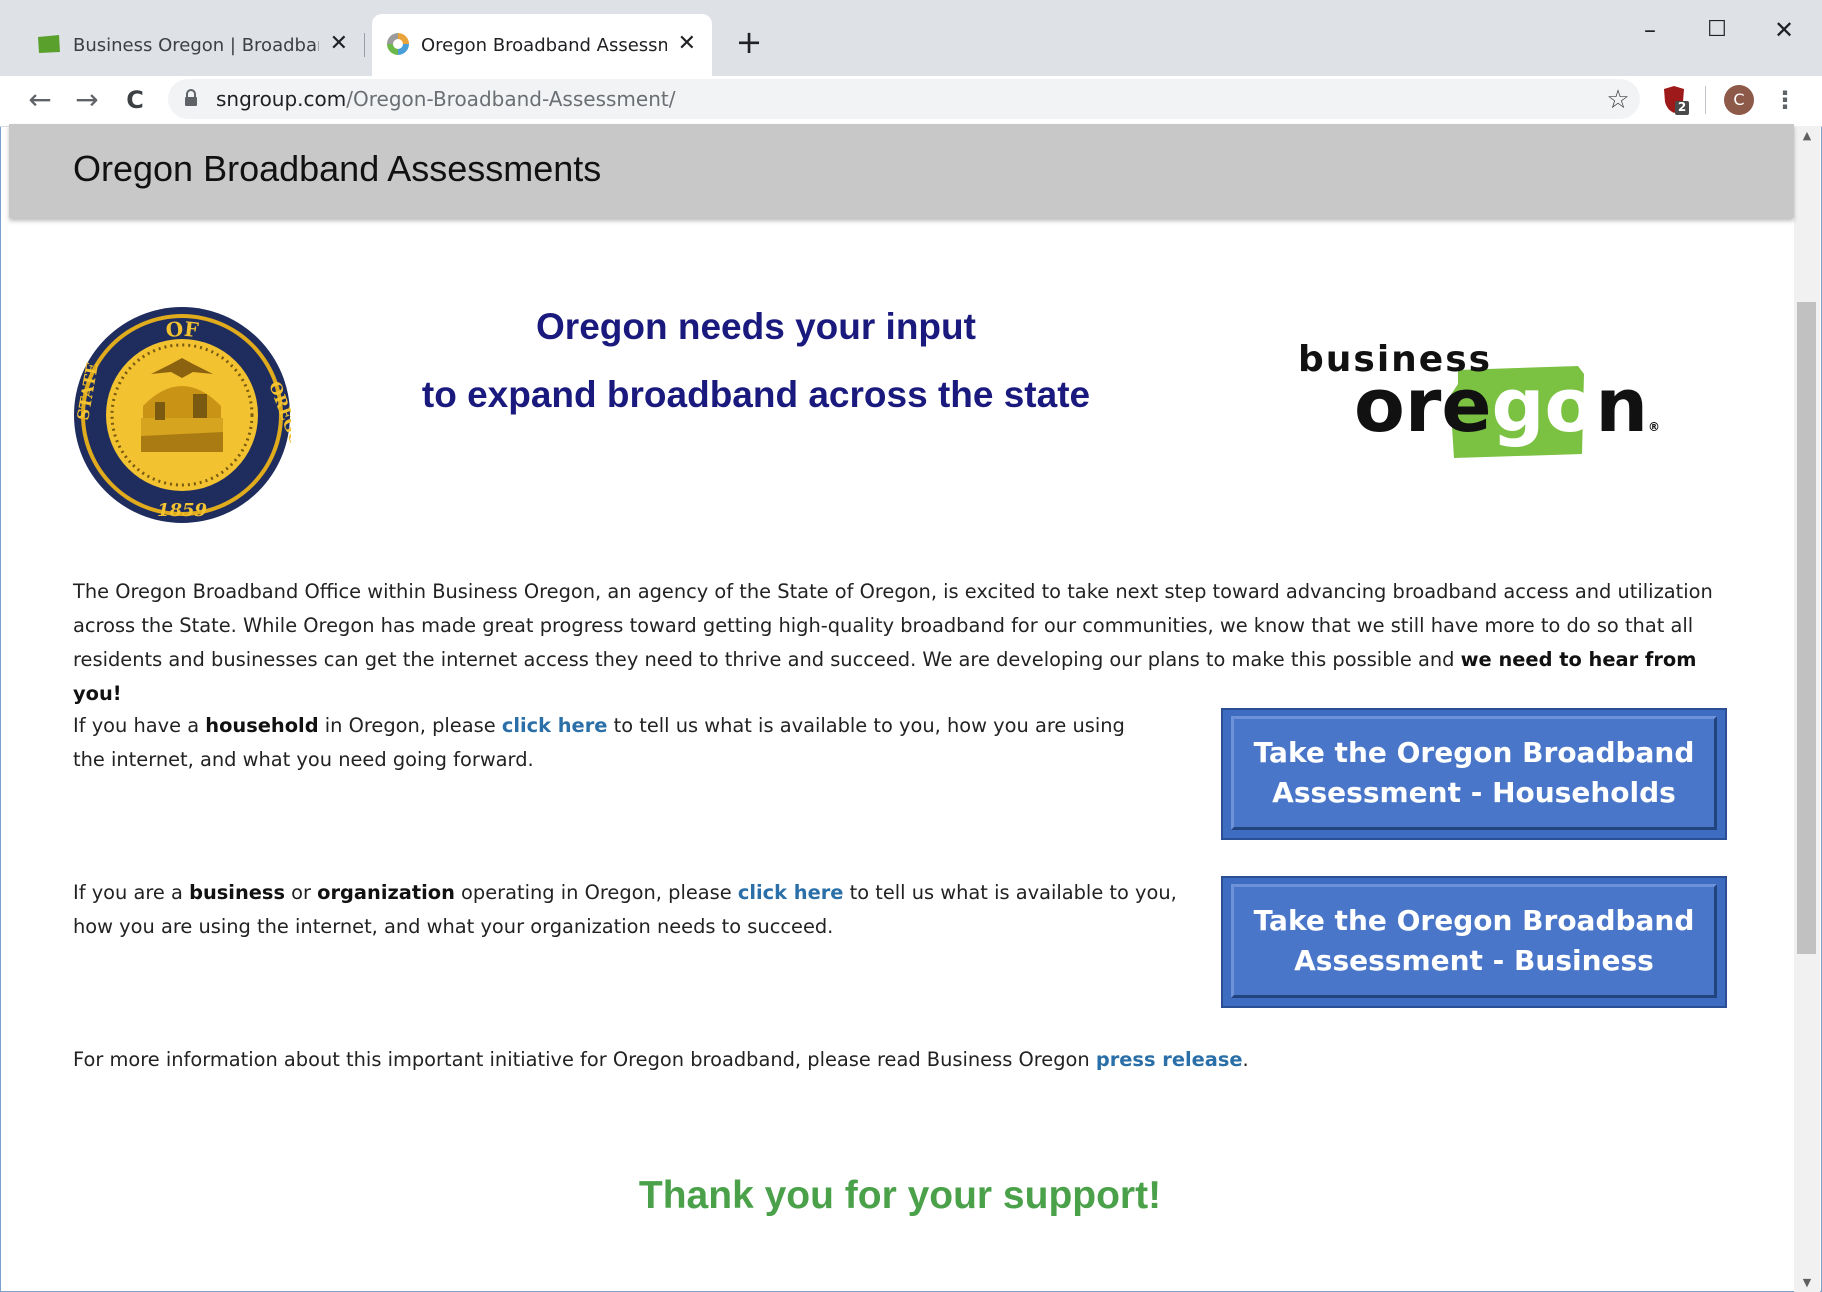 This screenshot has height=1292, width=1822. What do you see at coordinates (511, 99) in the screenshot?
I see `url-path: /Oregon-Broadband-Assessment/` at bounding box center [511, 99].